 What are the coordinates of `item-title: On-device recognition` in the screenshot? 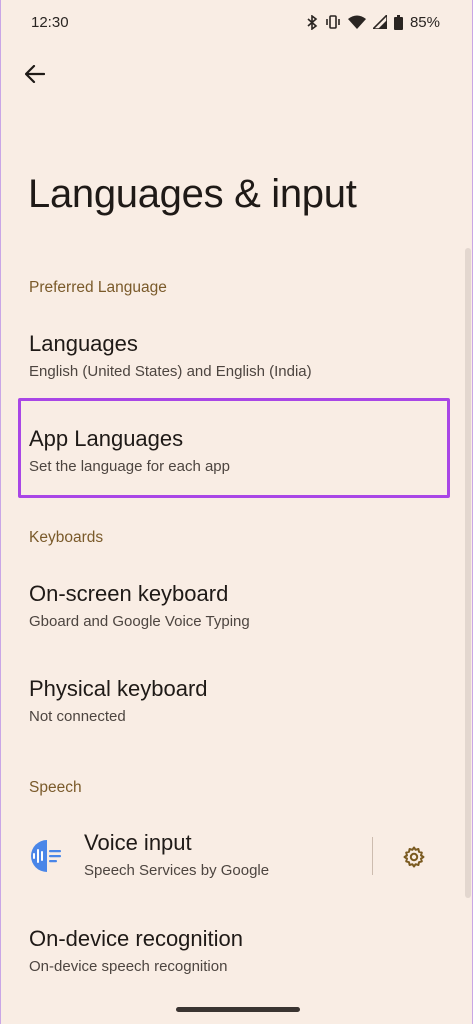 It's located at (136, 938).